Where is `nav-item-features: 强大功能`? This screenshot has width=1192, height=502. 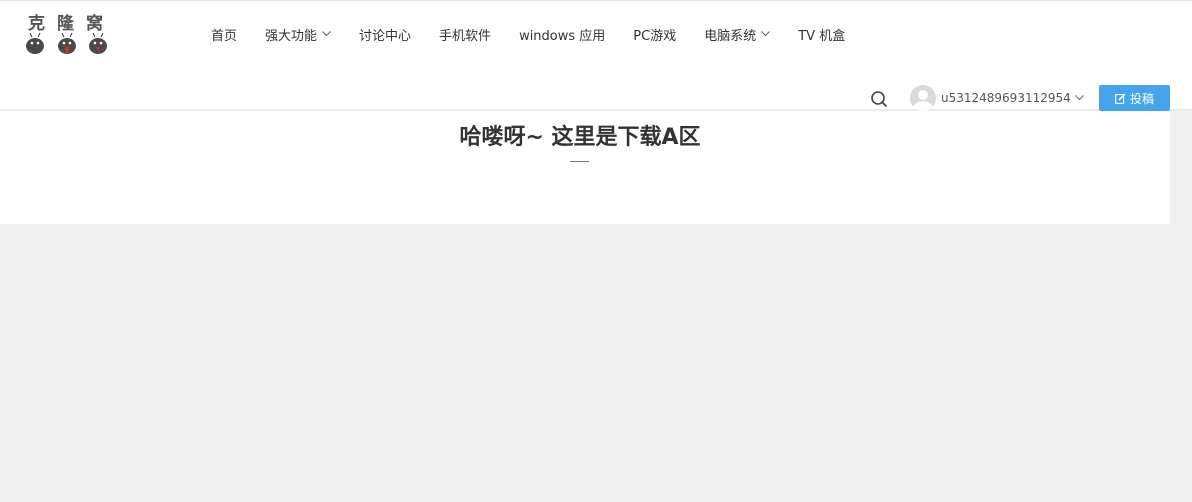
nav-item-features: 强大功能 is located at coordinates (298, 34).